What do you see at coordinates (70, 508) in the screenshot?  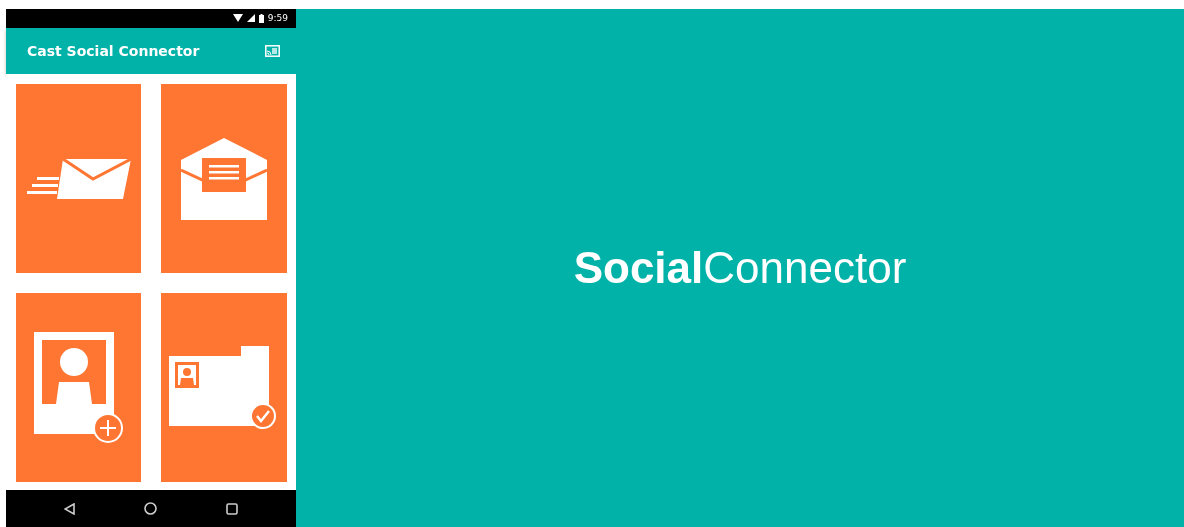 I see `back-icon` at bounding box center [70, 508].